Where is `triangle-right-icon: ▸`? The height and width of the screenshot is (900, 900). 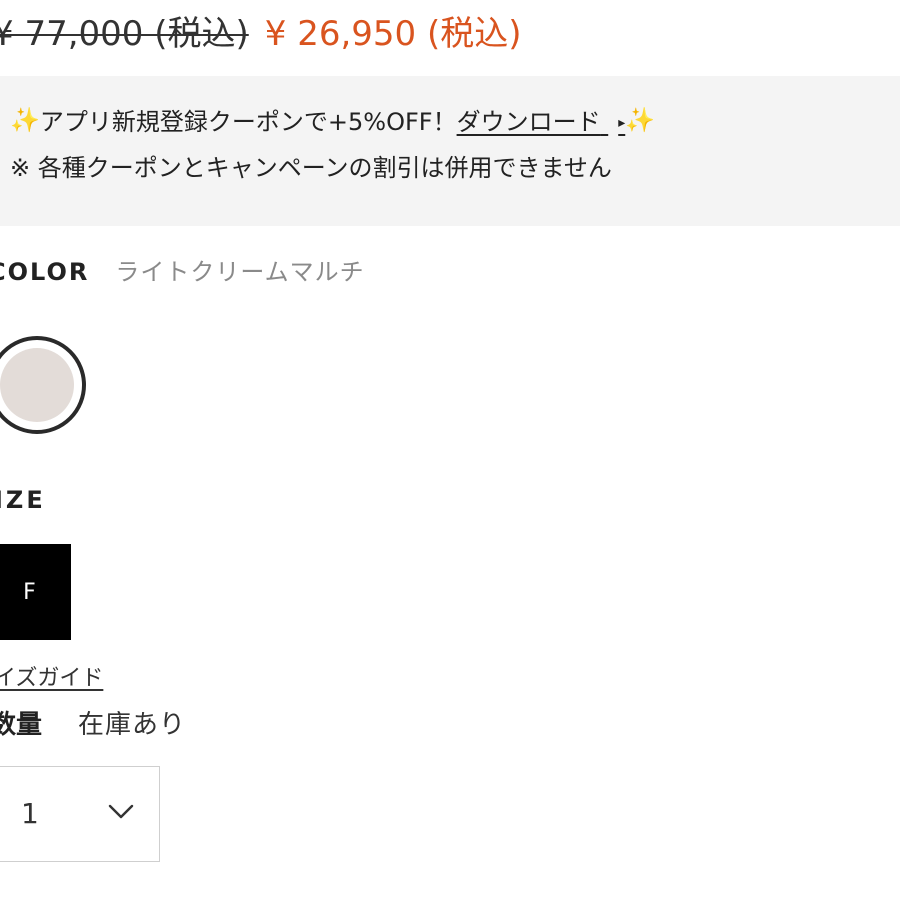 triangle-right-icon: ▸ is located at coordinates (622, 123).